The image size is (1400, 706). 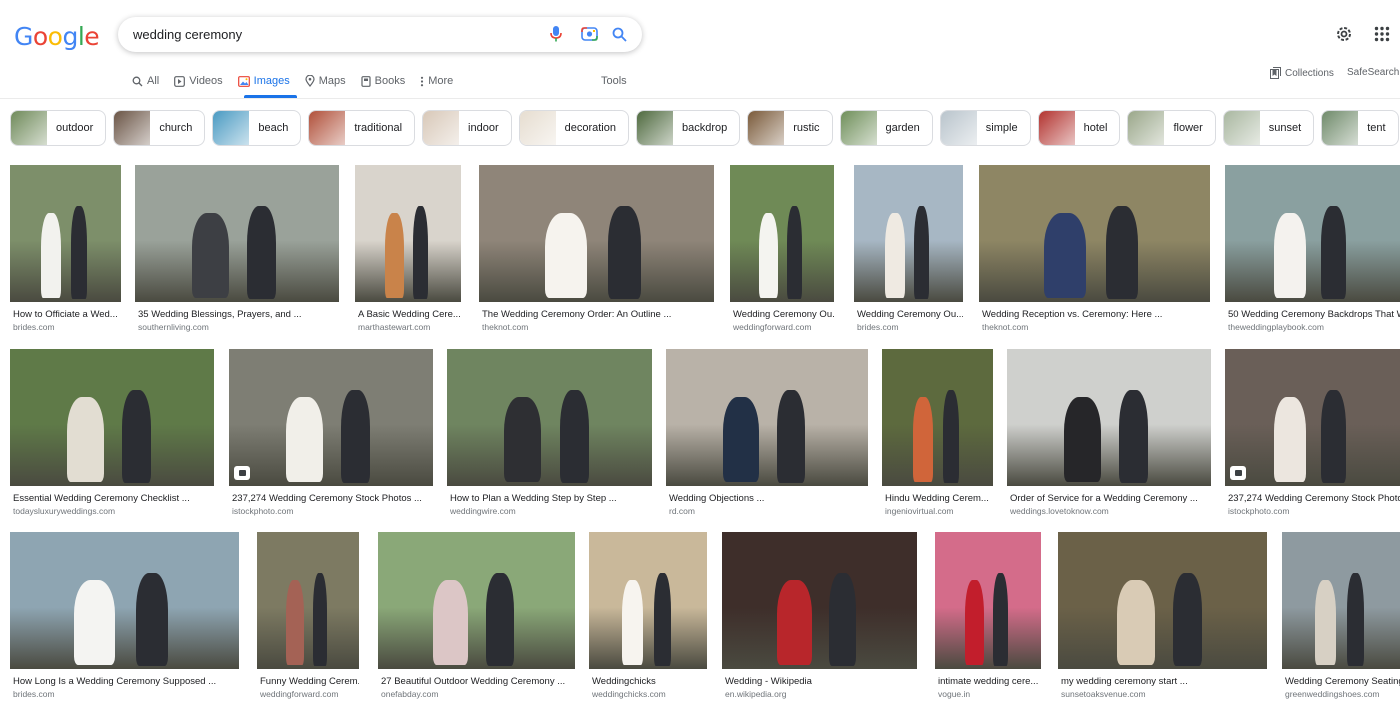 I want to click on image-result: How to Officiate a Wed... brides.com, so click(x=65, y=248).